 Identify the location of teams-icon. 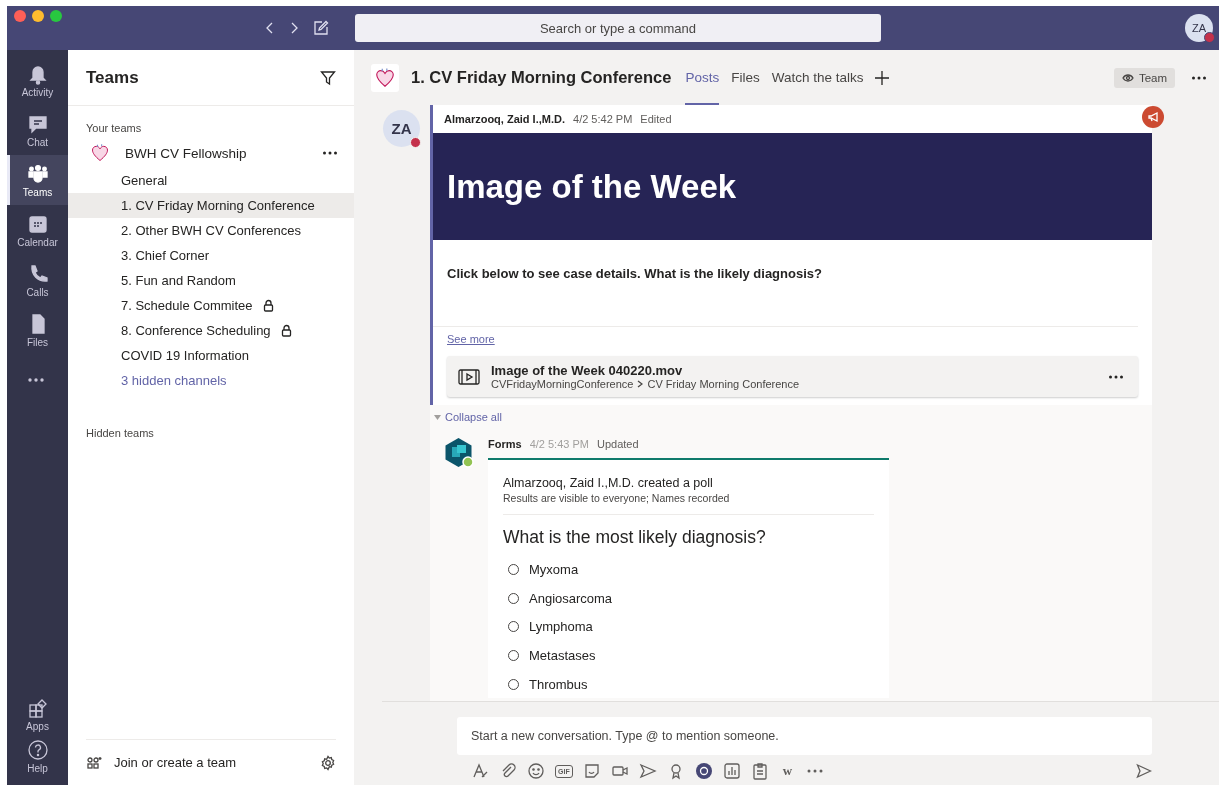
(37, 173).